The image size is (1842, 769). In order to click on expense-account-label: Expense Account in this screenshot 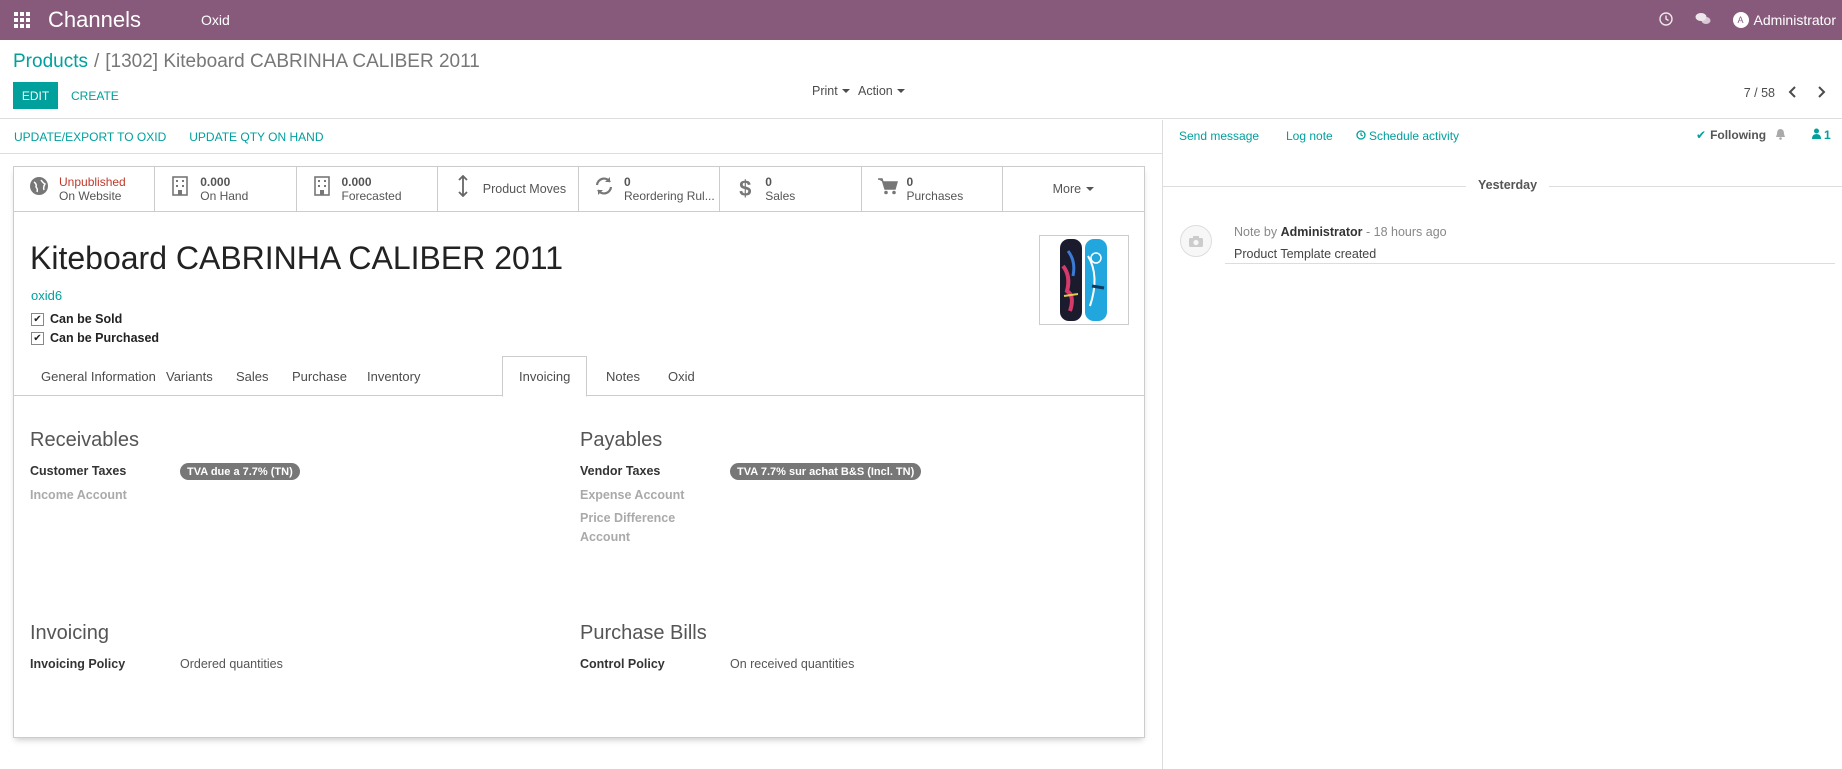, I will do `click(632, 495)`.